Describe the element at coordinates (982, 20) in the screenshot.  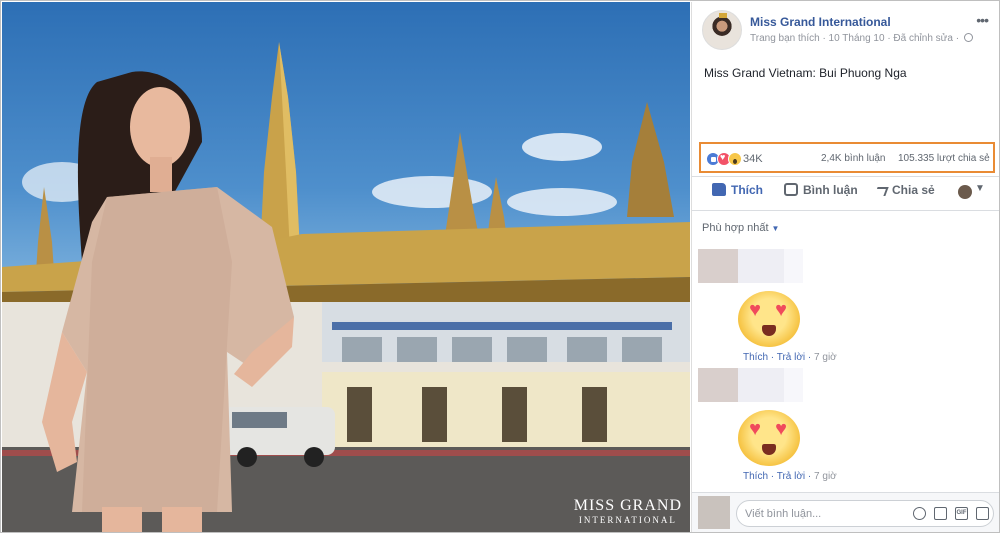
I see `more-icon: •••` at that location.